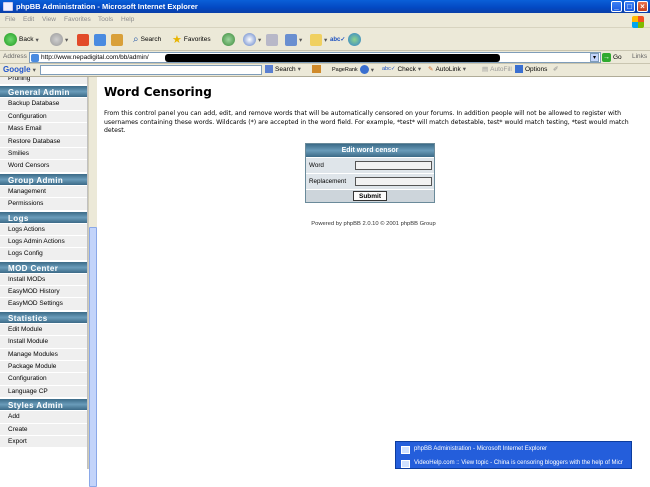 The image size is (650, 487). What do you see at coordinates (638, 22) in the screenshot?
I see `windows-logo-icon` at bounding box center [638, 22].